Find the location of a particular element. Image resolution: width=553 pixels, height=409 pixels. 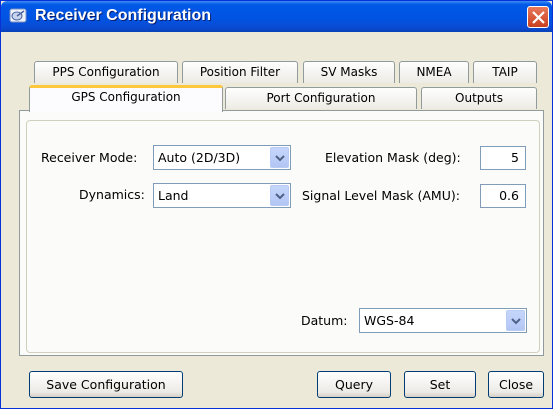

query-button: Query is located at coordinates (354, 384).